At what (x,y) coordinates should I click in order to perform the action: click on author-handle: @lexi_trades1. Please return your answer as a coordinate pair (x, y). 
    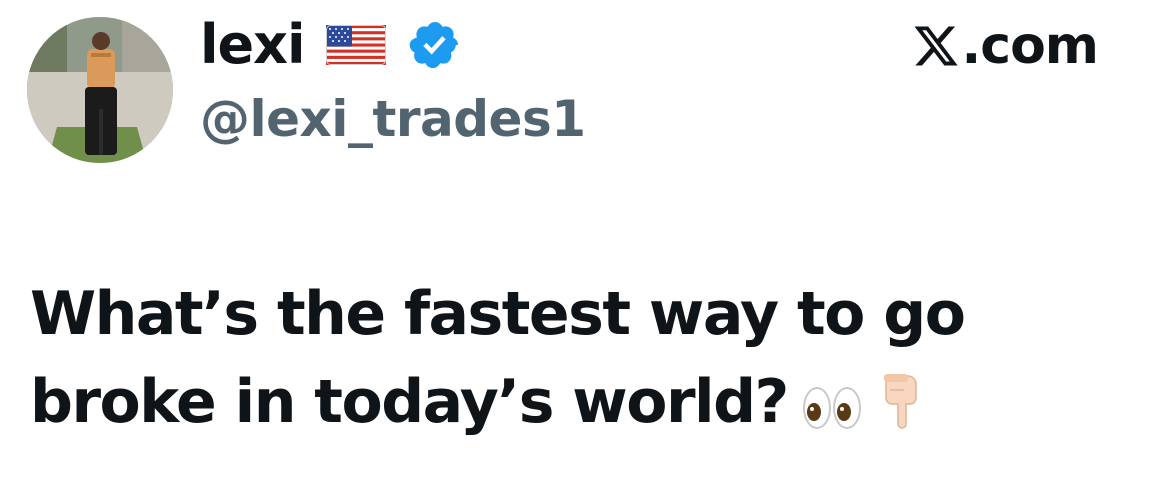
    Looking at the image, I should click on (393, 119).